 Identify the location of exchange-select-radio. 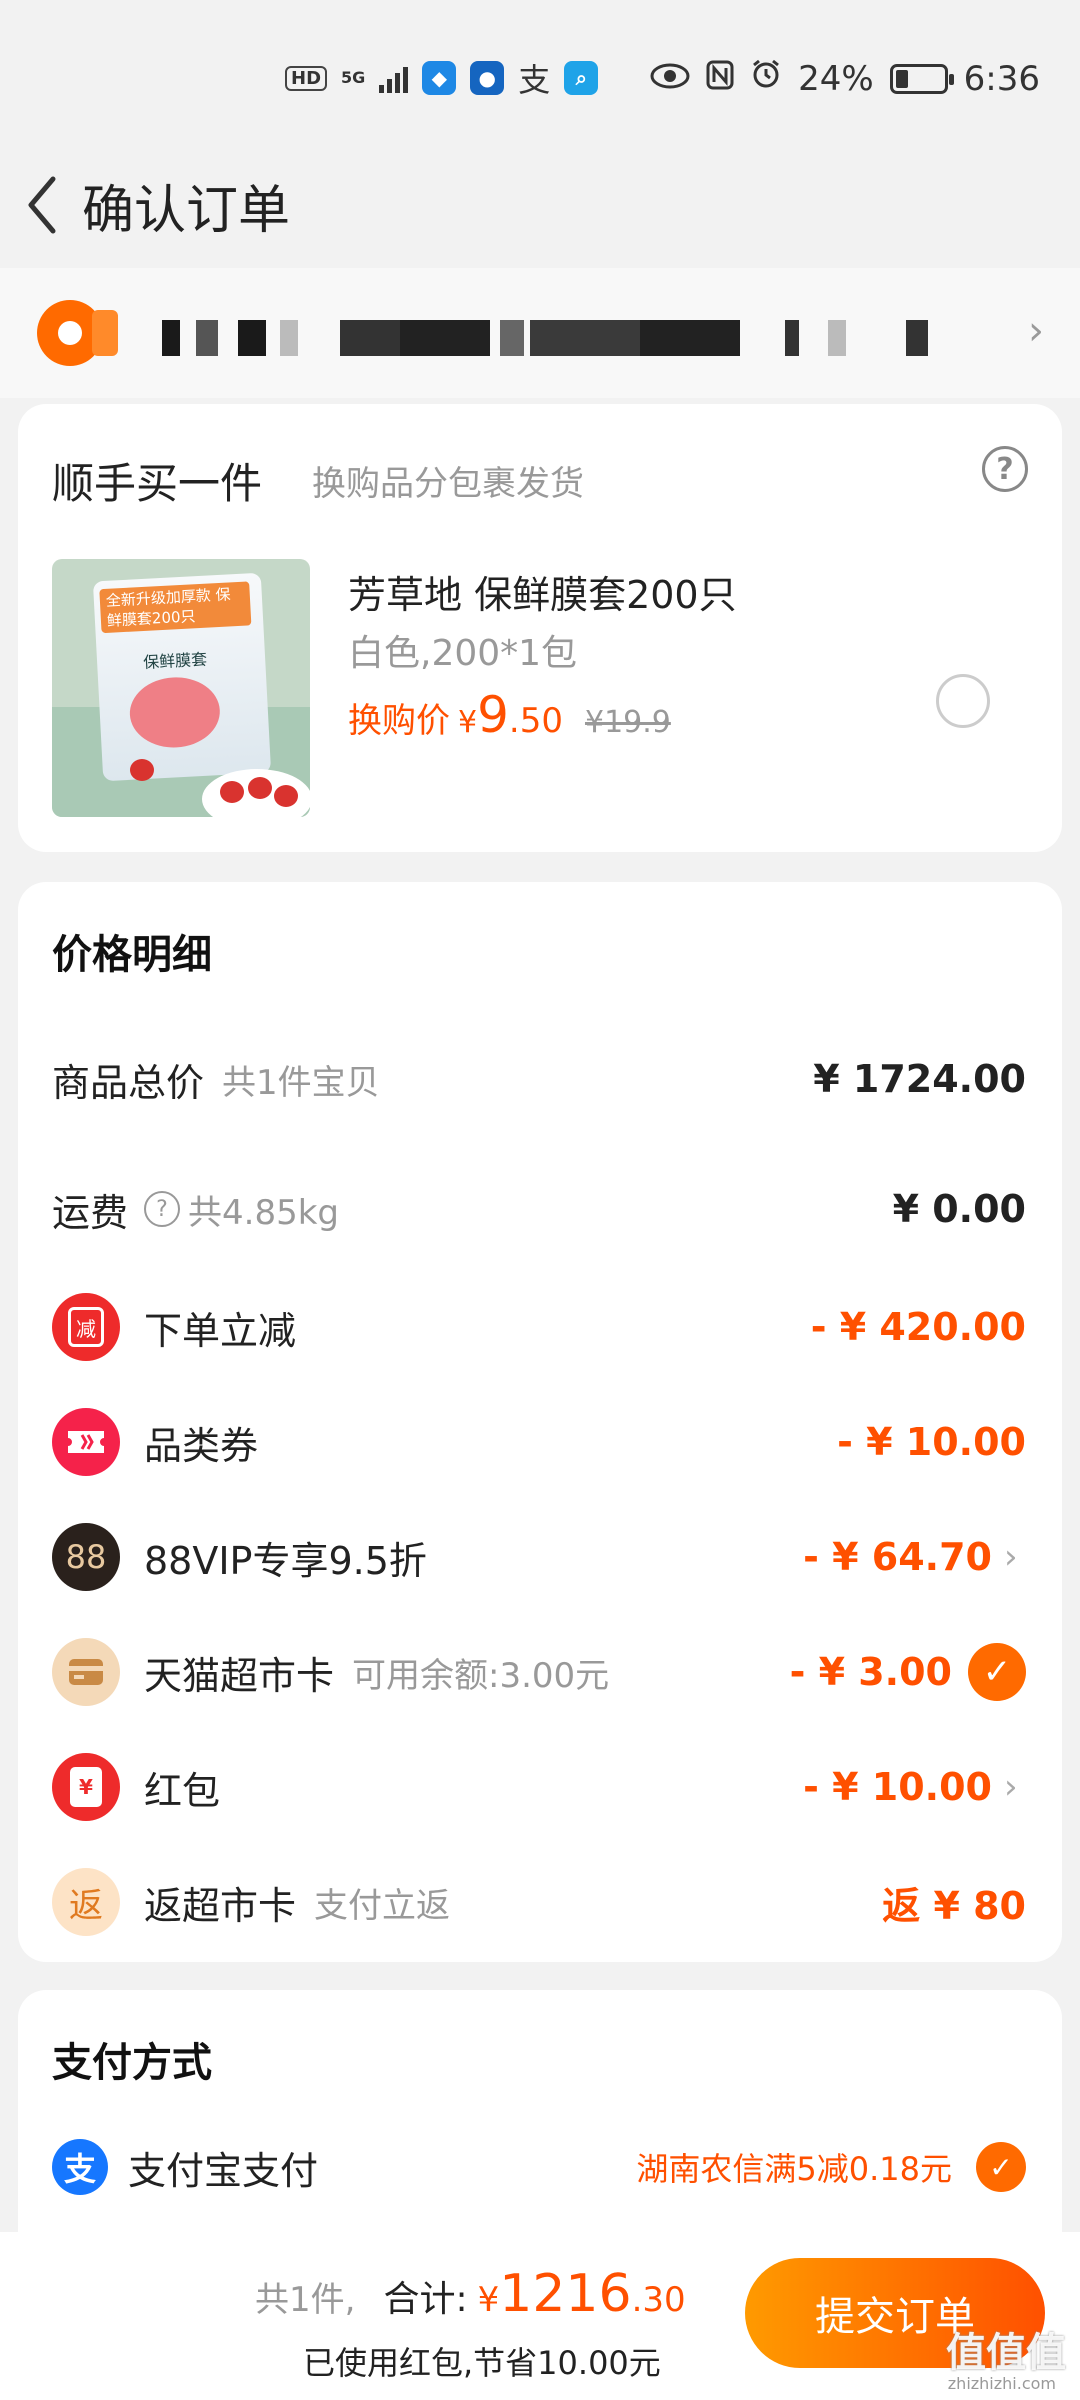
(963, 701).